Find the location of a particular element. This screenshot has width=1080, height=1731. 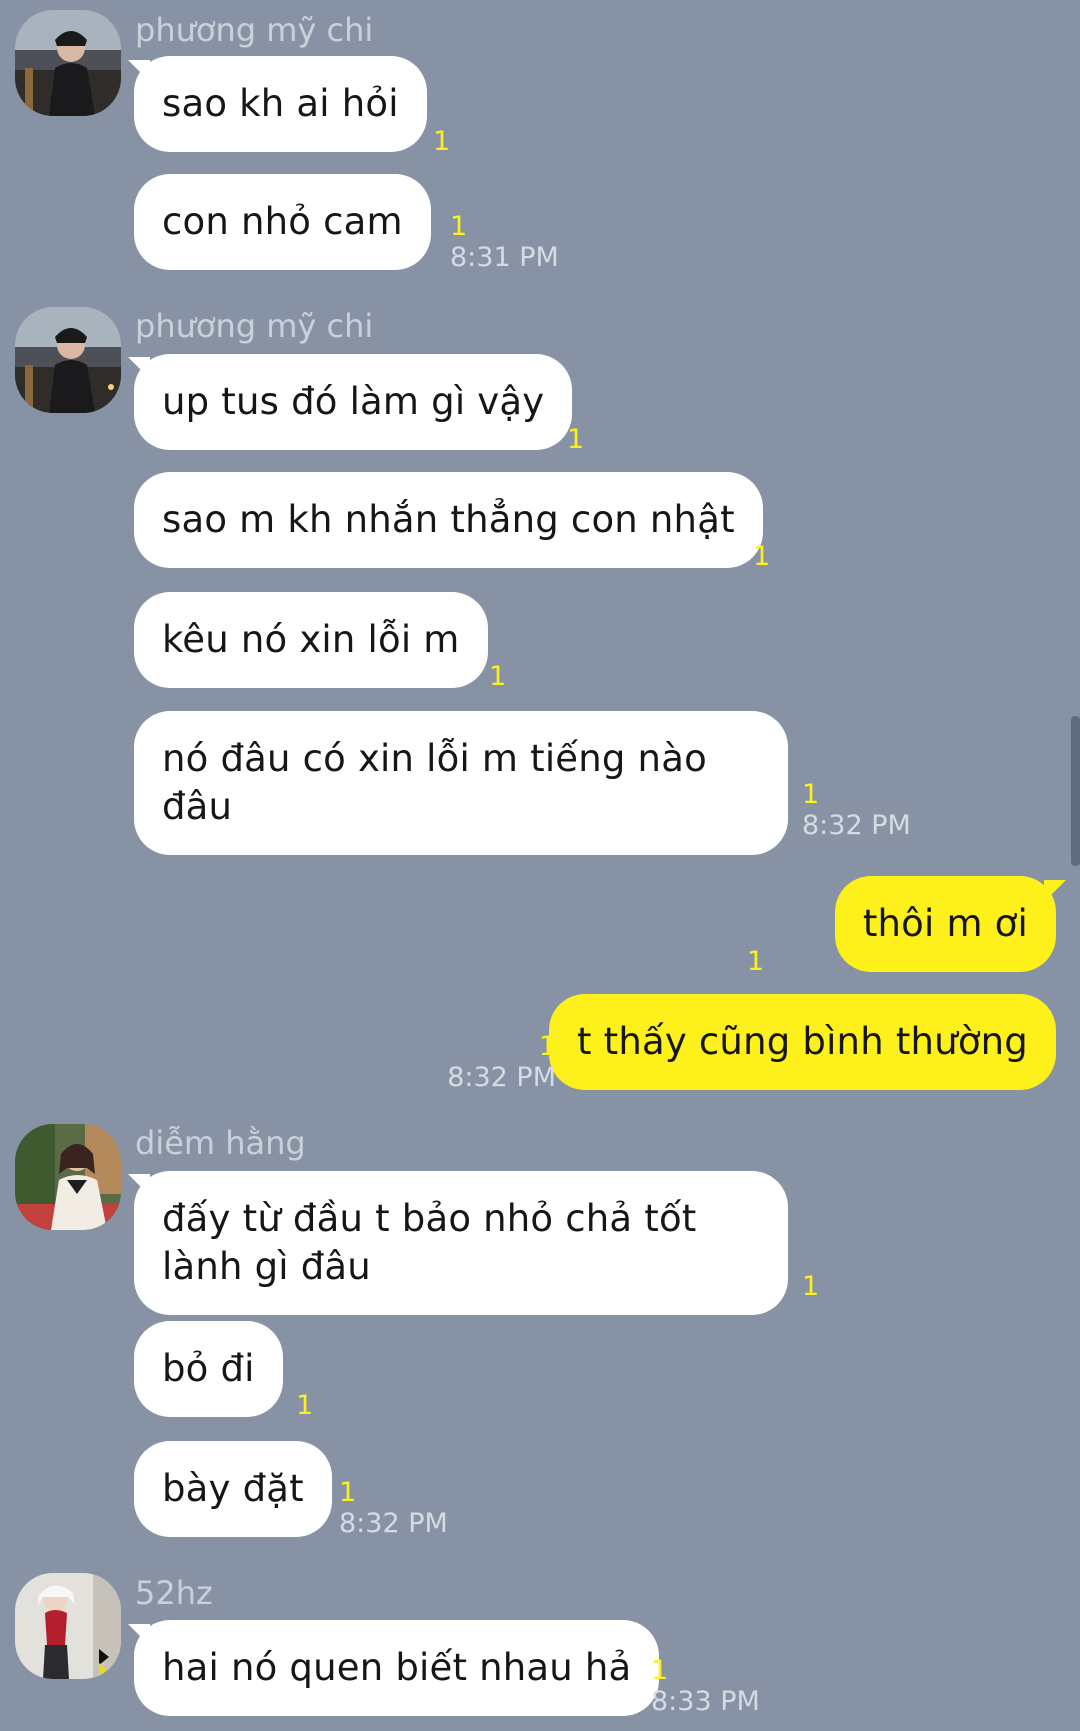

message-bubble: con nhỏ cam is located at coordinates (282, 222).